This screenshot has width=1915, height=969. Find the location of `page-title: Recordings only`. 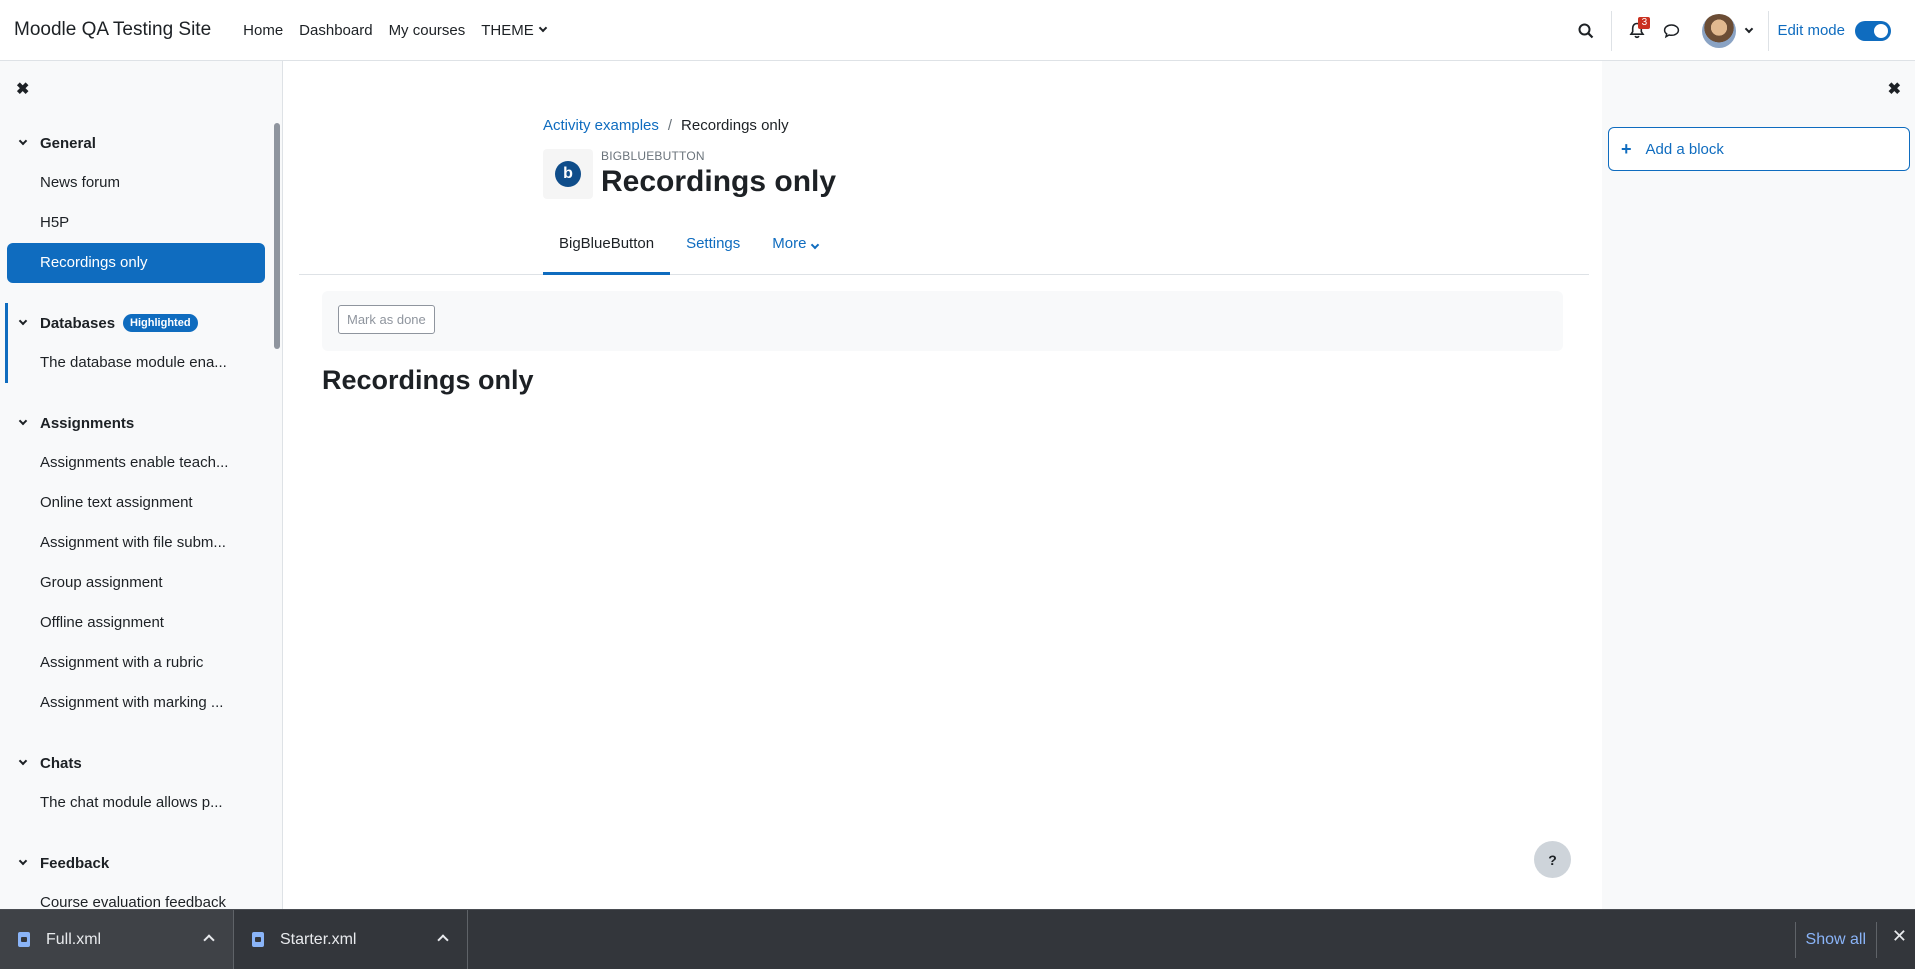

page-title: Recordings only is located at coordinates (719, 181).